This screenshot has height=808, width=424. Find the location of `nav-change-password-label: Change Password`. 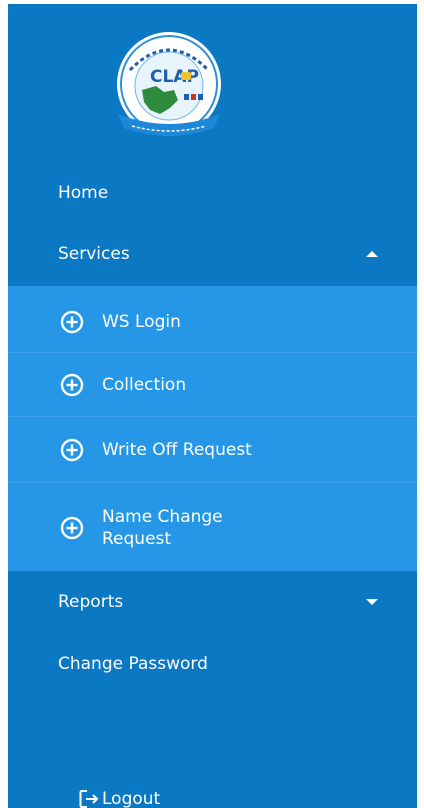

nav-change-password-label: Change Password is located at coordinates (133, 664).